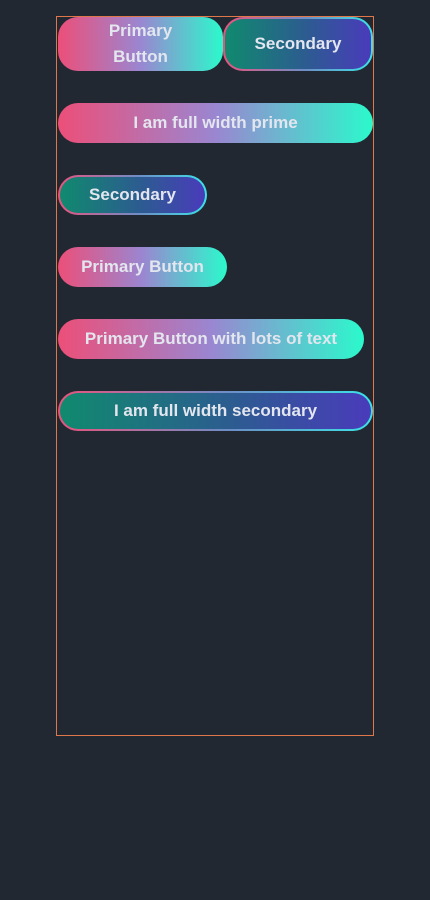 The image size is (430, 900). I want to click on primary-button-wrapped-label: Primary Button, so click(140, 43).